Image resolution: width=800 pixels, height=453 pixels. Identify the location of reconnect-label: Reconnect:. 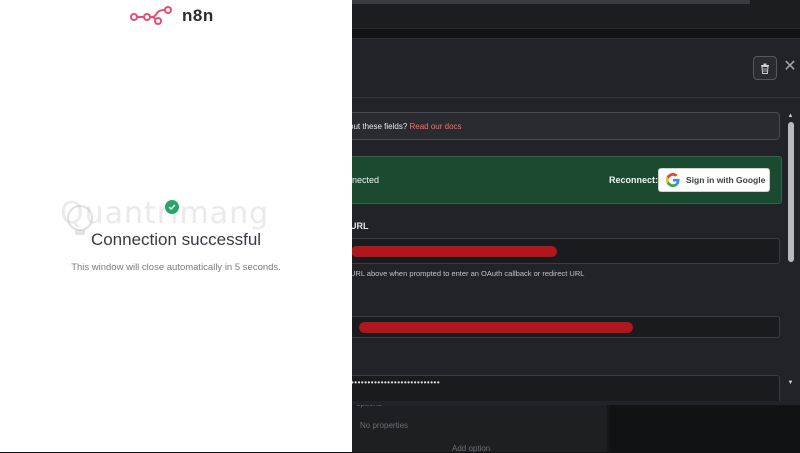
(634, 180).